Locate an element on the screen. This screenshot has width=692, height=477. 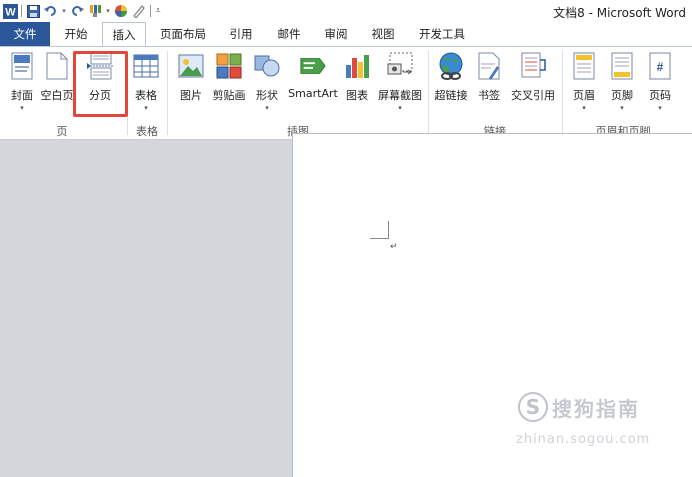
table-button: 表格 ▾ is located at coordinates (146, 83).